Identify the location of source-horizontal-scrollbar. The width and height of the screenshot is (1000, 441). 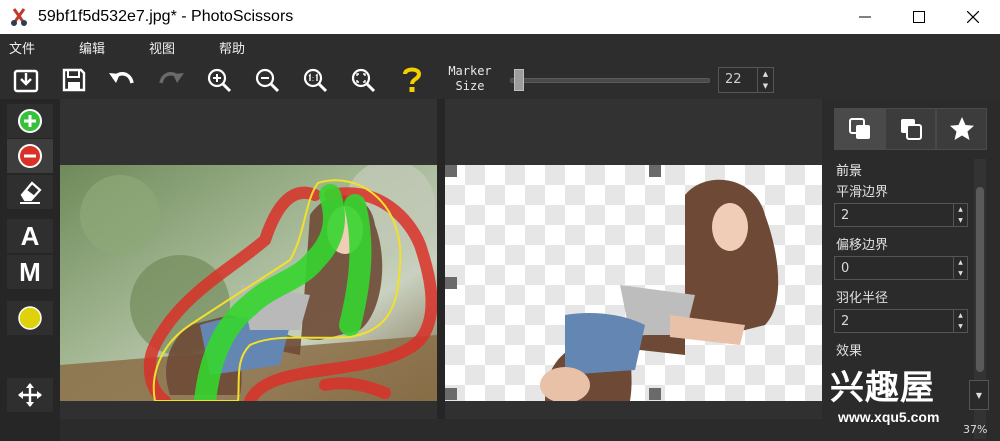
(248, 409).